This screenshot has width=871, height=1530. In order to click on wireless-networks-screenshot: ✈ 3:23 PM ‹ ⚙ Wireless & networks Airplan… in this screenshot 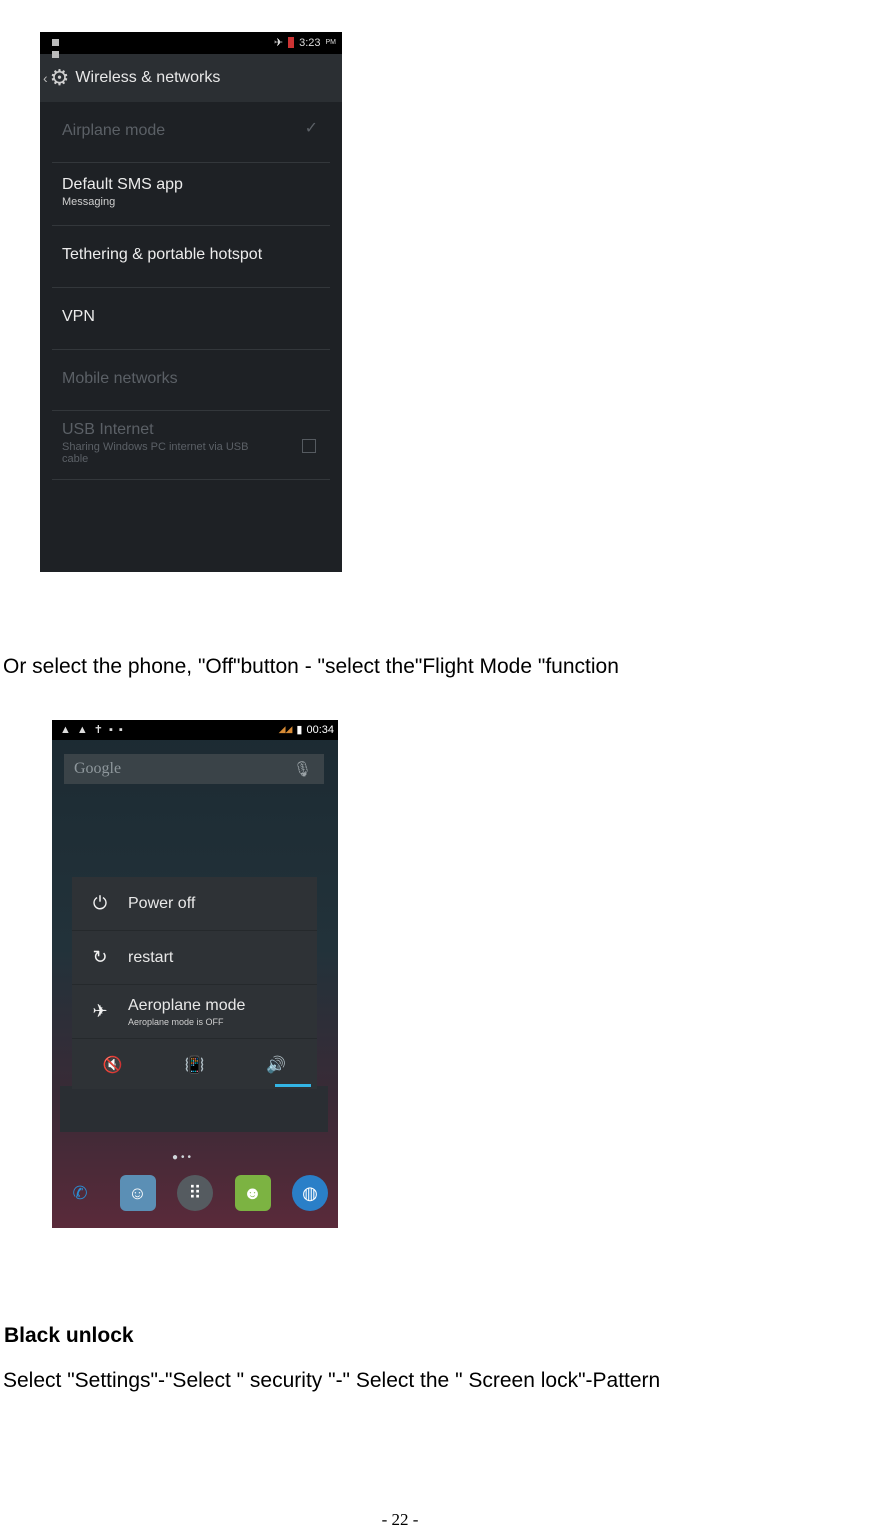, I will do `click(191, 302)`.